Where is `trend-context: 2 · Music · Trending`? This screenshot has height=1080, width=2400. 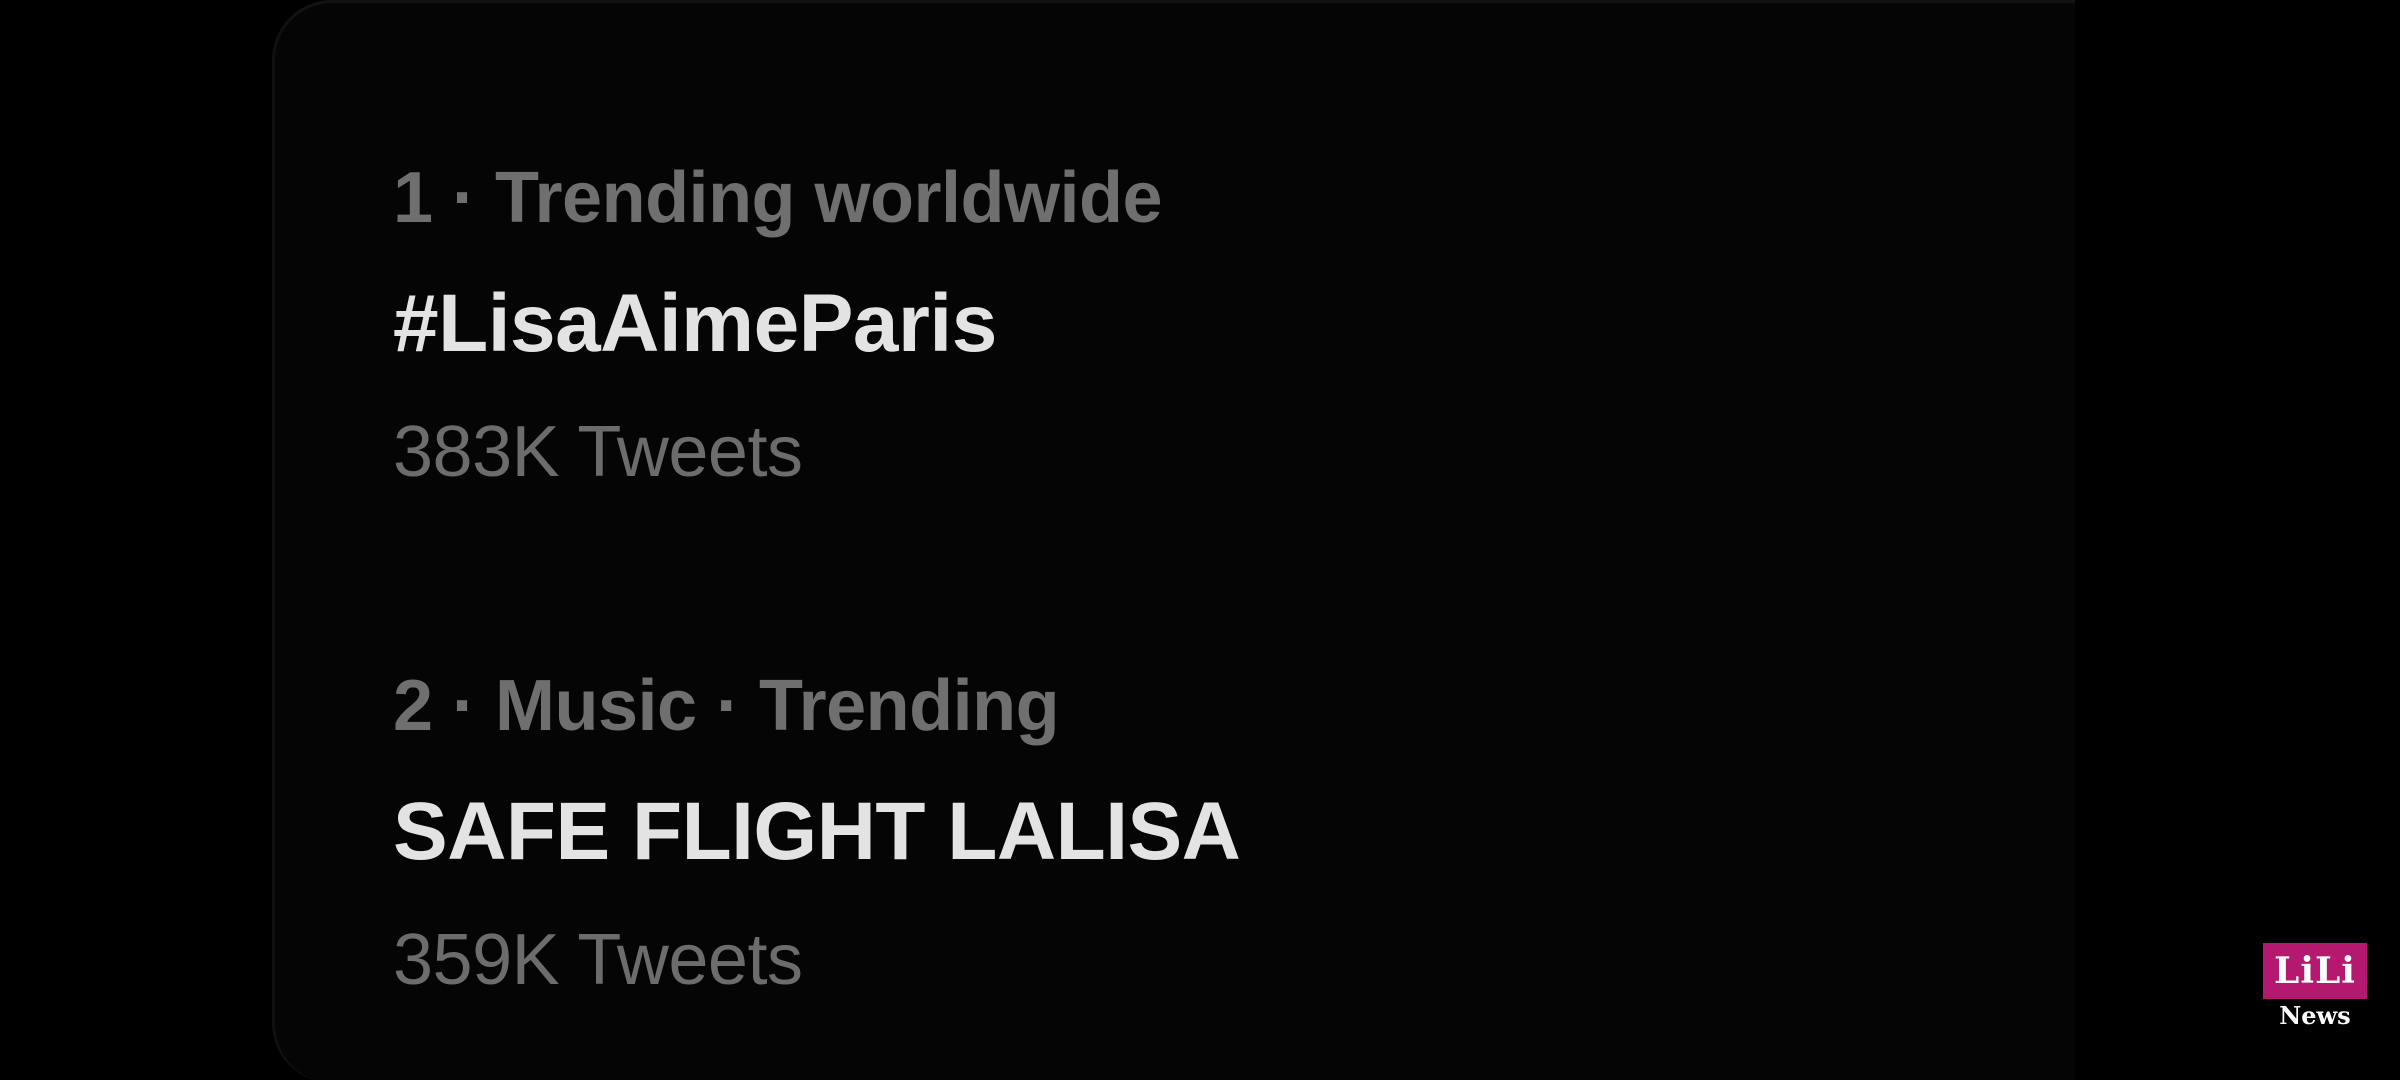 trend-context: 2 · Music · Trending is located at coordinates (726, 706).